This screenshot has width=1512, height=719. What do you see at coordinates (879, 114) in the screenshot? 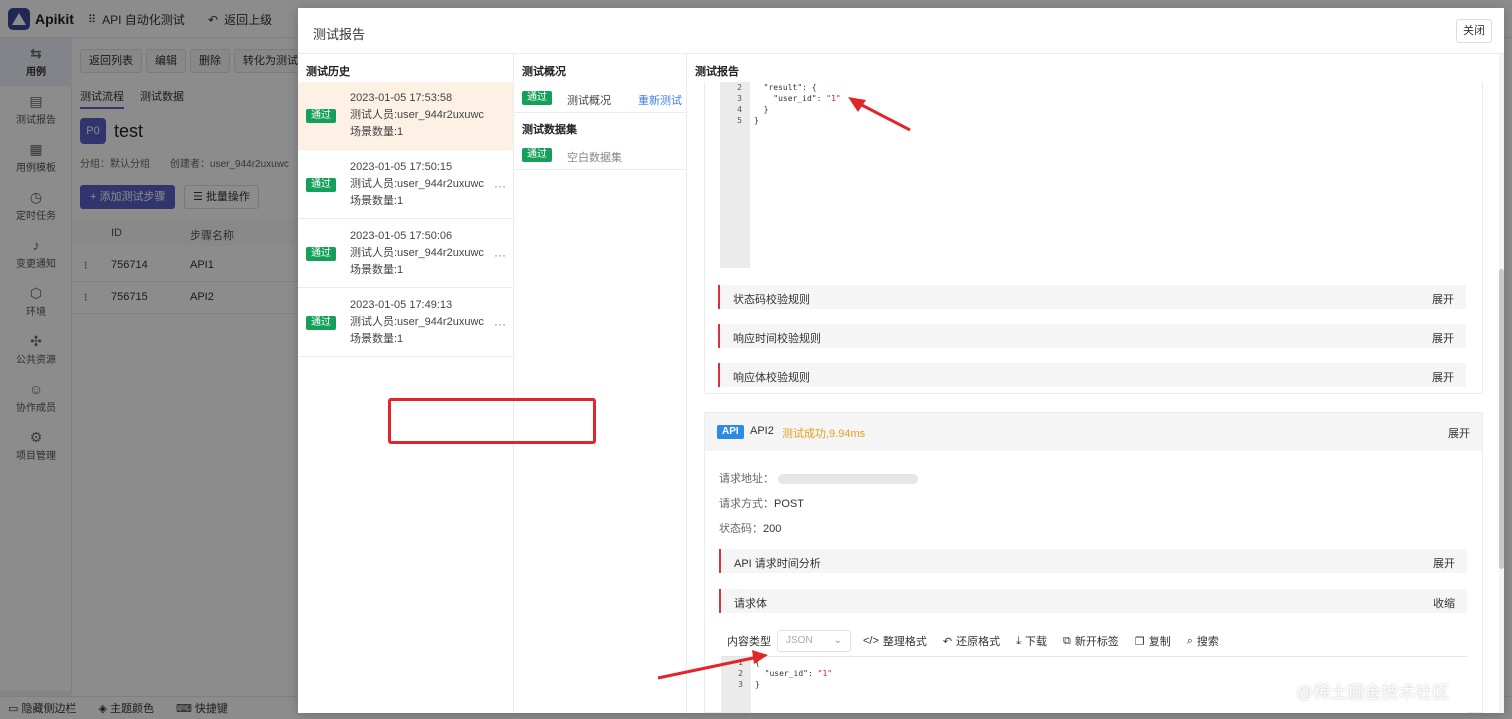
I see `arrow-annotation-top` at bounding box center [879, 114].